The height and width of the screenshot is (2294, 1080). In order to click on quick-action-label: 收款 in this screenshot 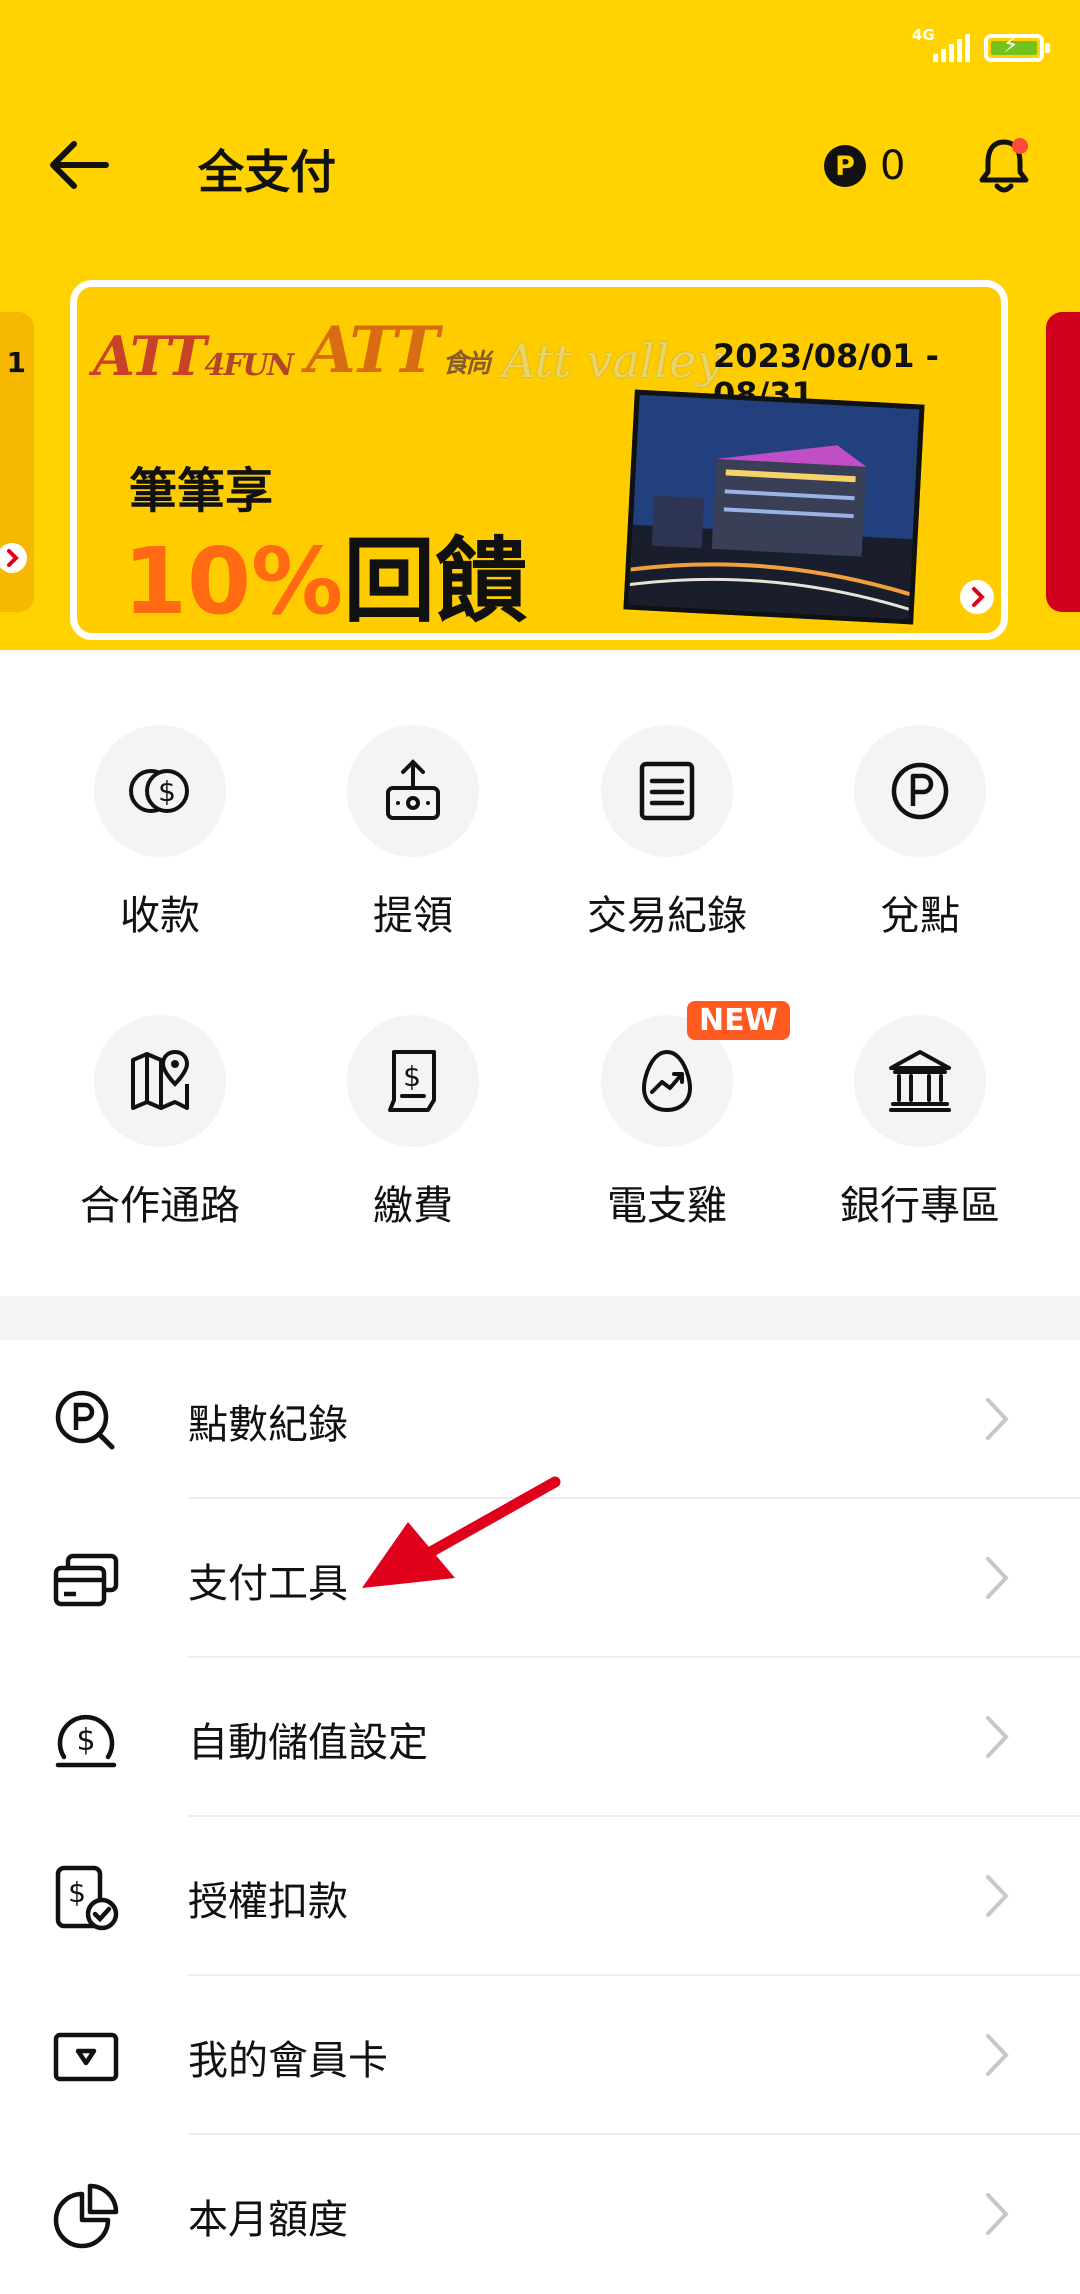, I will do `click(160, 916)`.